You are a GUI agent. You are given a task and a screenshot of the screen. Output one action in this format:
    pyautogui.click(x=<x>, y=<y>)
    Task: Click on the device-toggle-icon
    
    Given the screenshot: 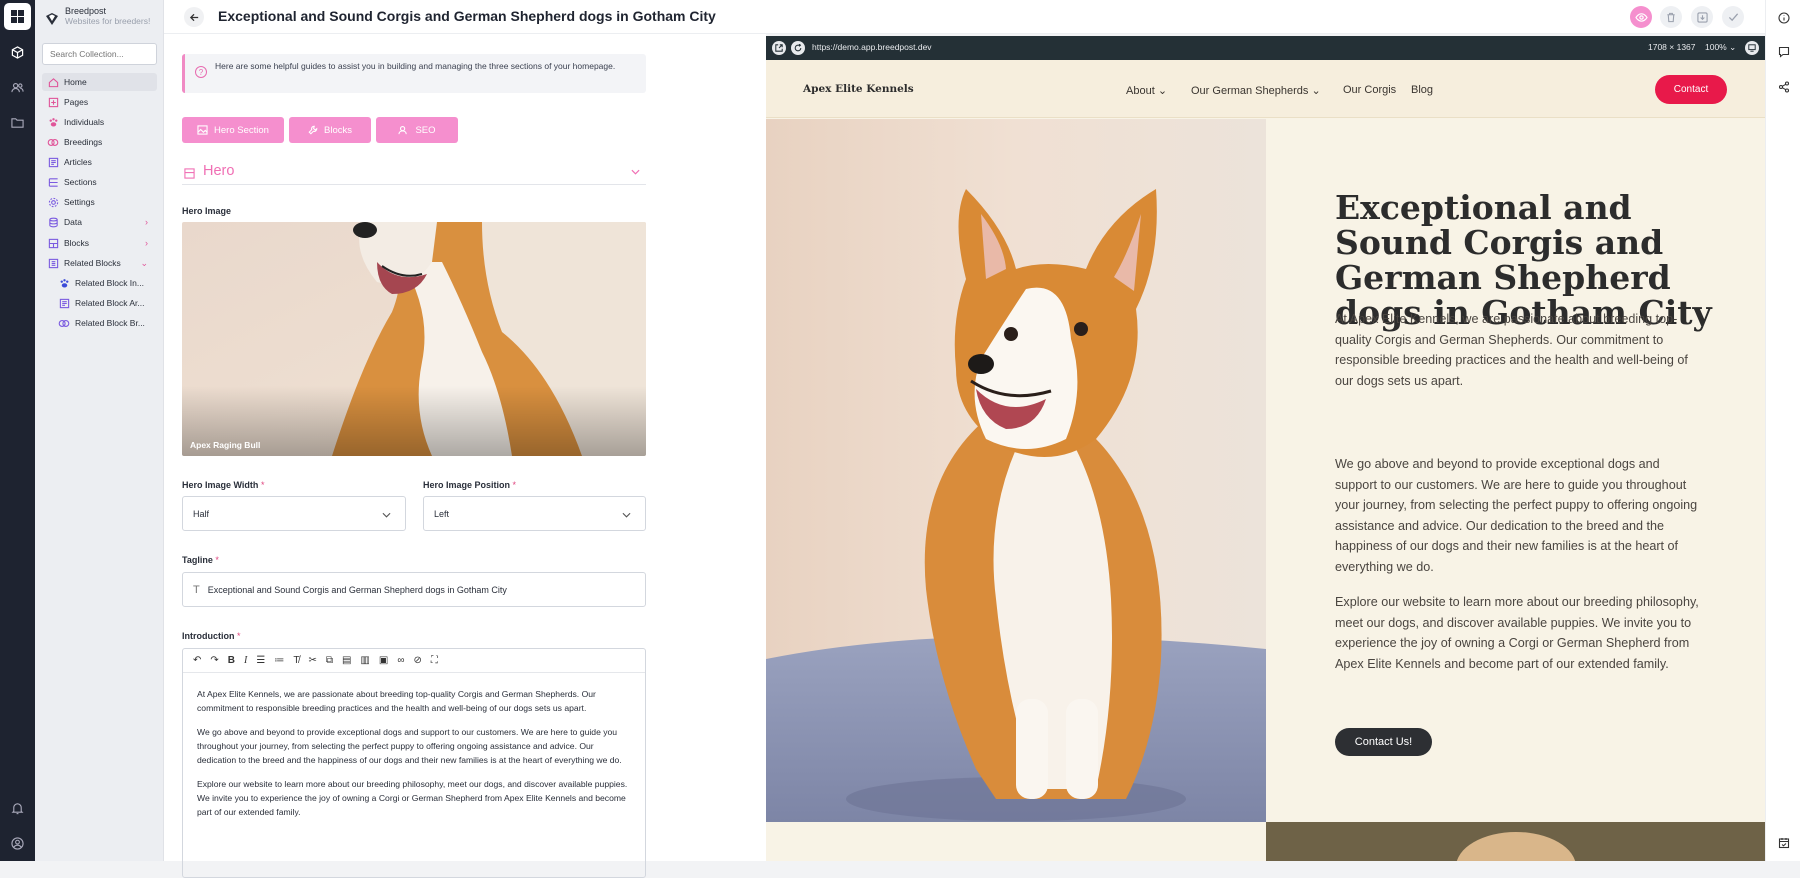 What is the action you would take?
    pyautogui.click(x=1752, y=48)
    